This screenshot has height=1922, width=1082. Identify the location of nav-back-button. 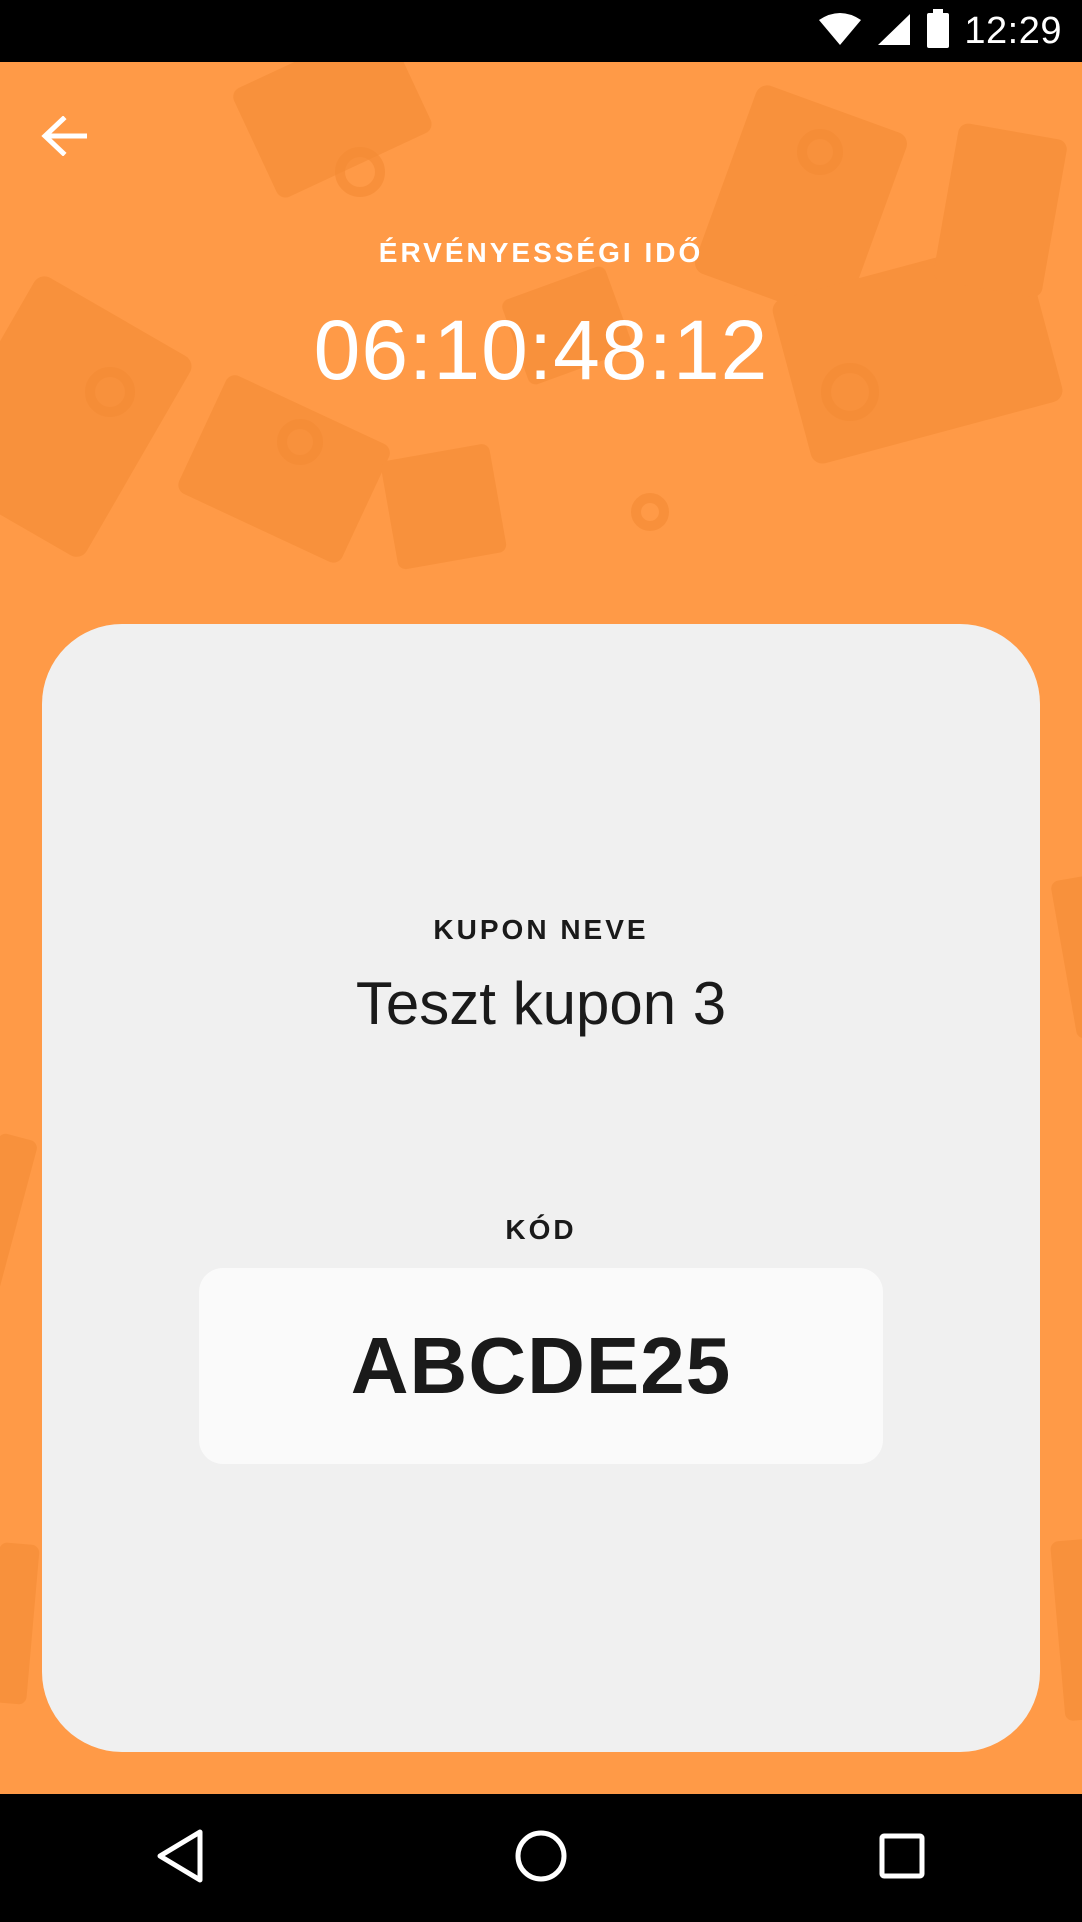
(180, 1858).